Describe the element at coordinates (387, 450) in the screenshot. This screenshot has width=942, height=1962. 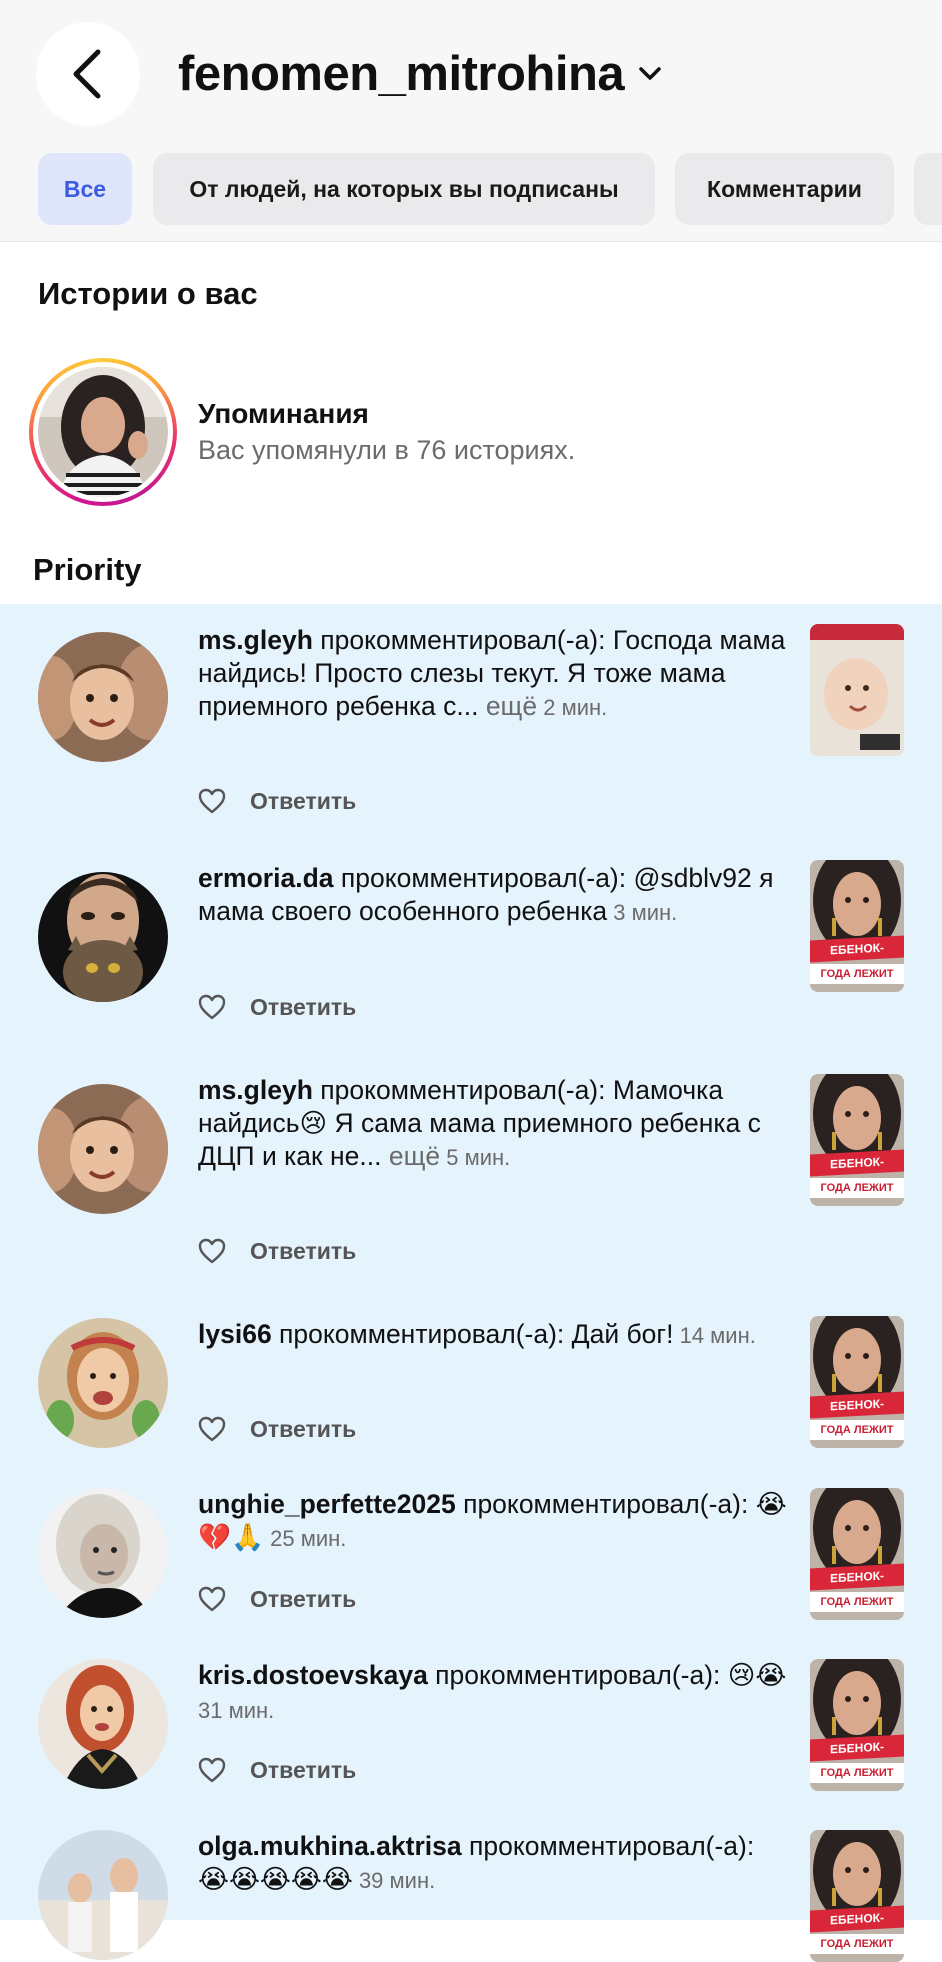
I see `mentions-subtitle: Вас упомянули в 76 историях.` at that location.